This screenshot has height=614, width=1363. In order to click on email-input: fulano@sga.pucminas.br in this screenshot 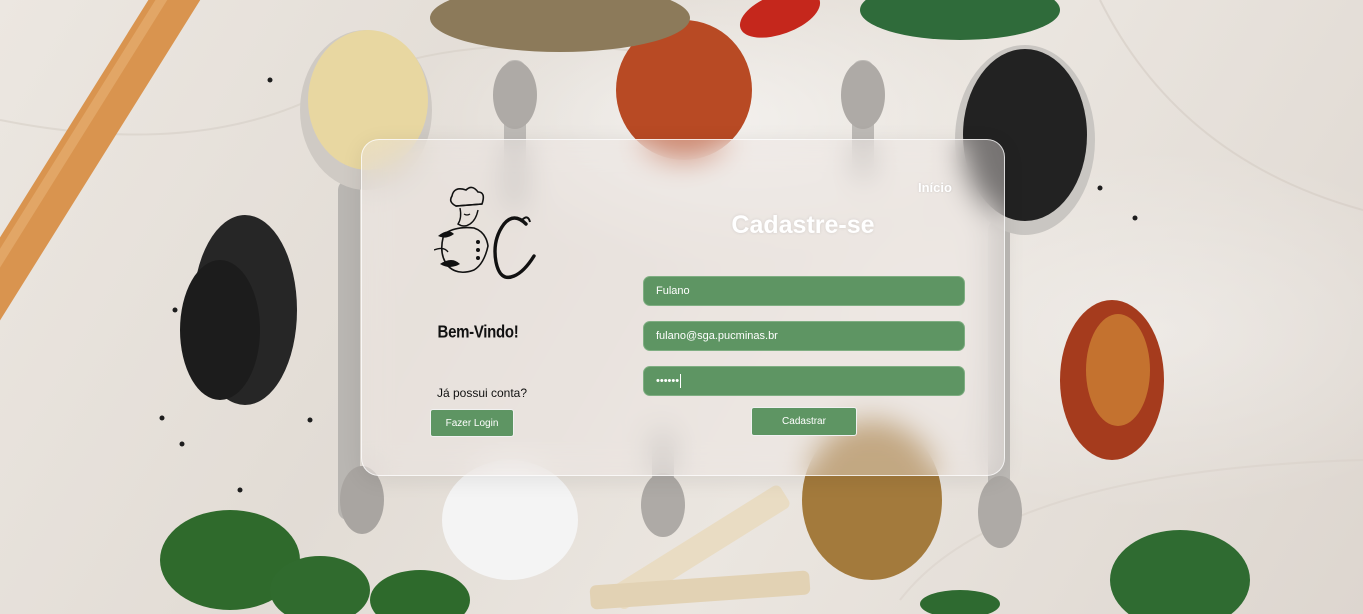, I will do `click(804, 336)`.